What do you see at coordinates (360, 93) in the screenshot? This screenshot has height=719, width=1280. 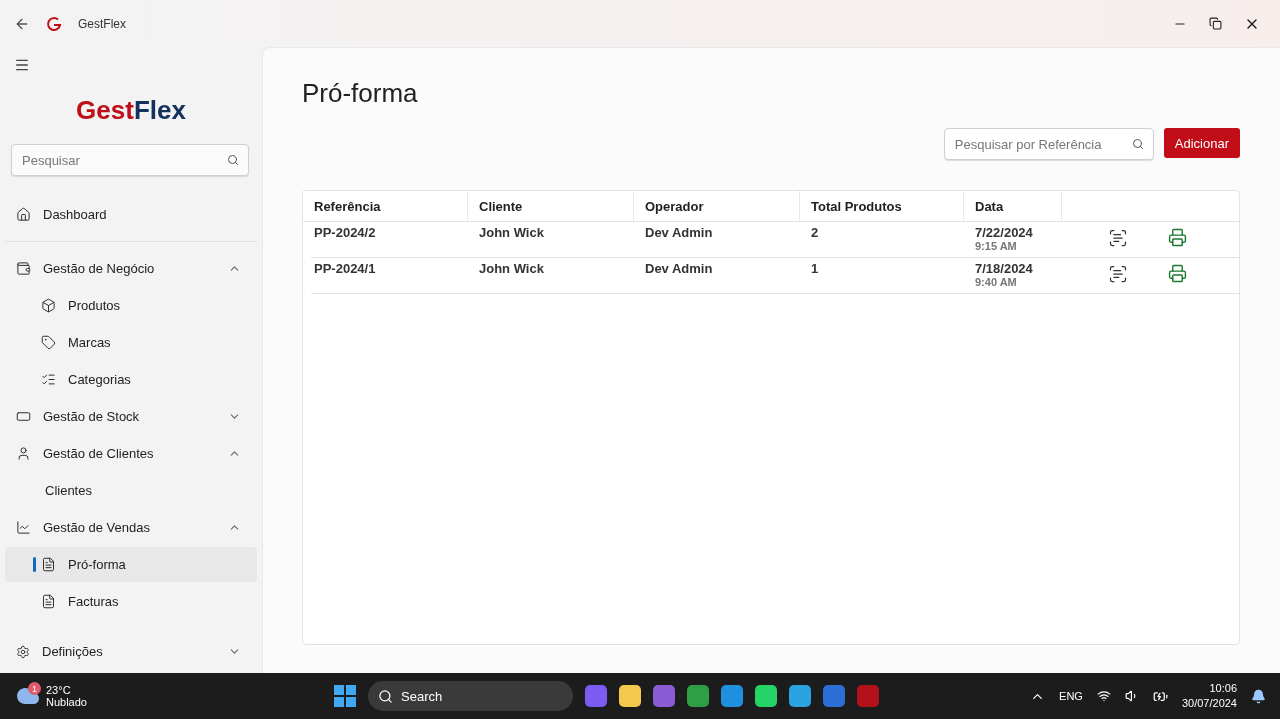 I see `page-title: Pró-forma` at bounding box center [360, 93].